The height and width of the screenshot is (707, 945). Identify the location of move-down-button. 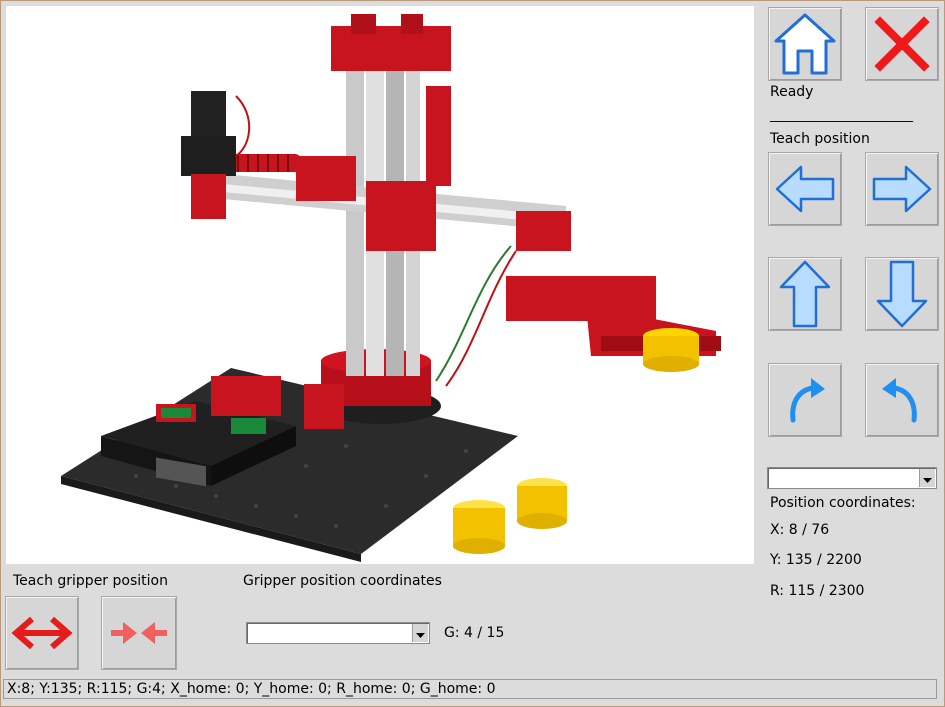
(902, 294).